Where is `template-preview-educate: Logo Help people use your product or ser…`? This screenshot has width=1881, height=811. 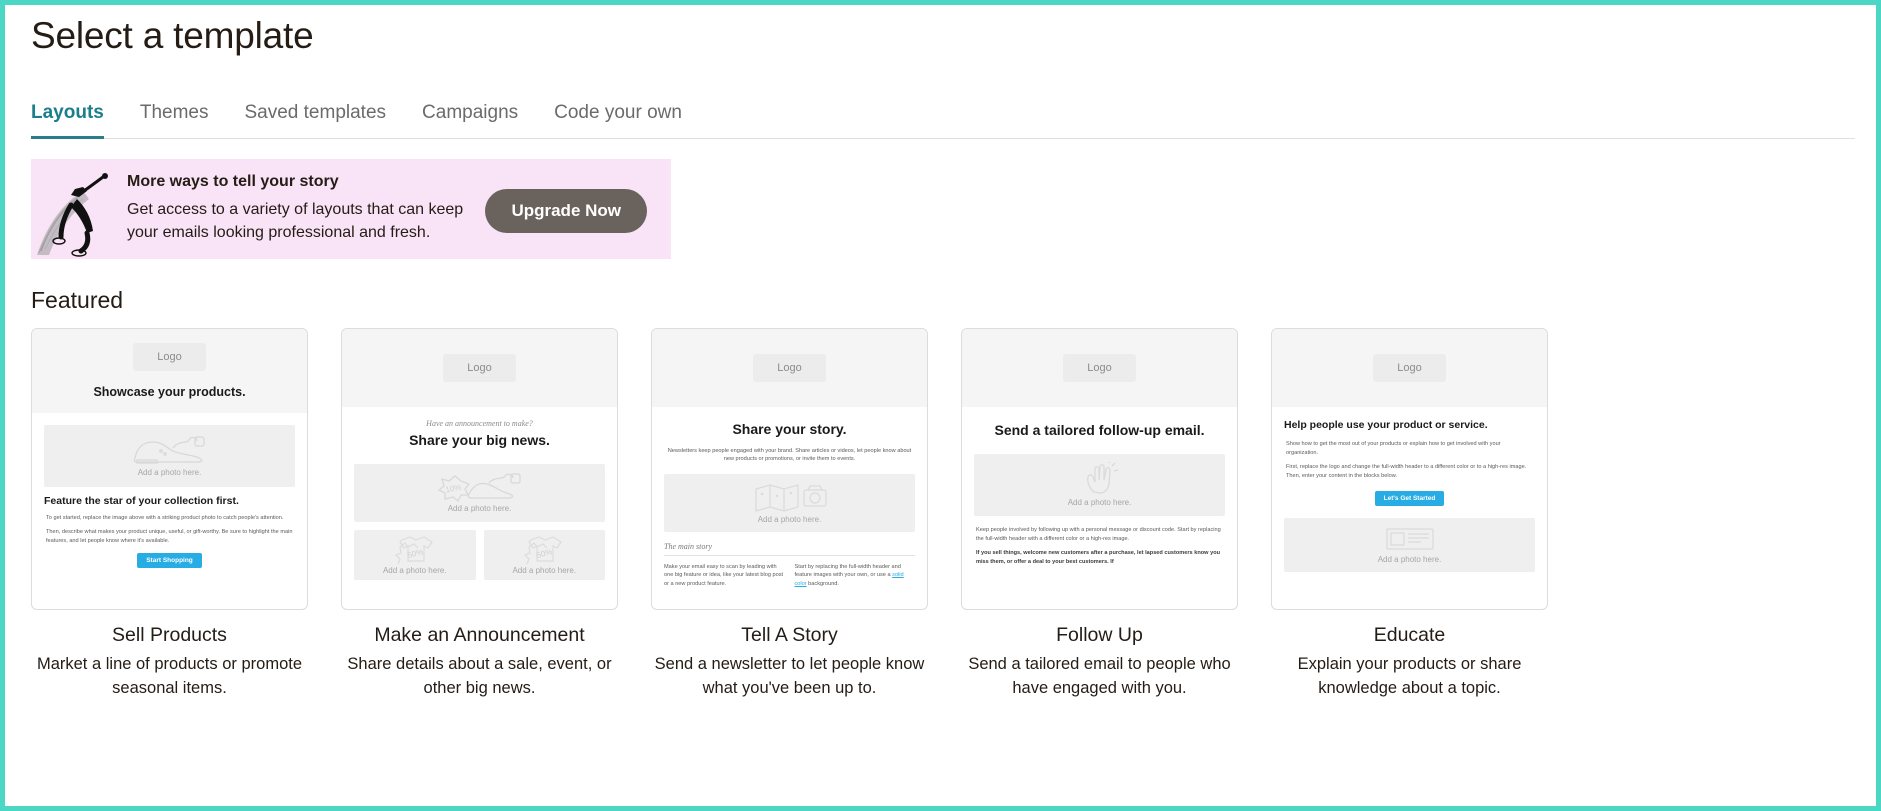 template-preview-educate: Logo Help people use your product or ser… is located at coordinates (1409, 469).